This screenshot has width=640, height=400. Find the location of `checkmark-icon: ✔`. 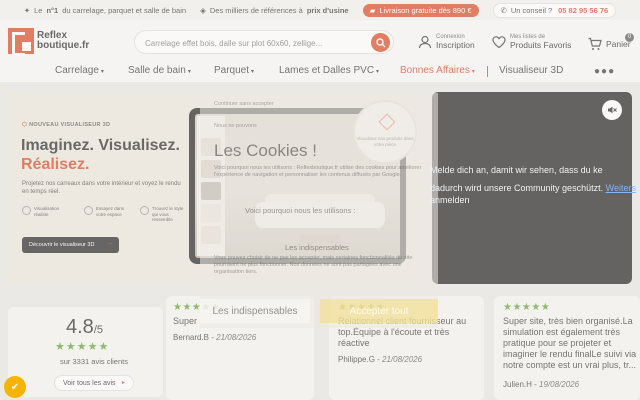

checkmark-icon: ✔ is located at coordinates (15, 387).